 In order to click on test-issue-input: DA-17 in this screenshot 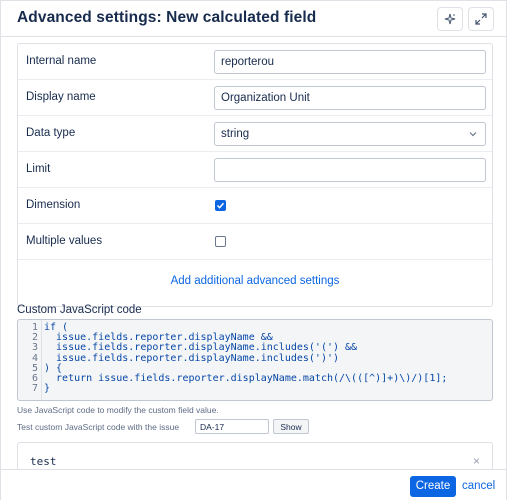, I will do `click(232, 426)`.